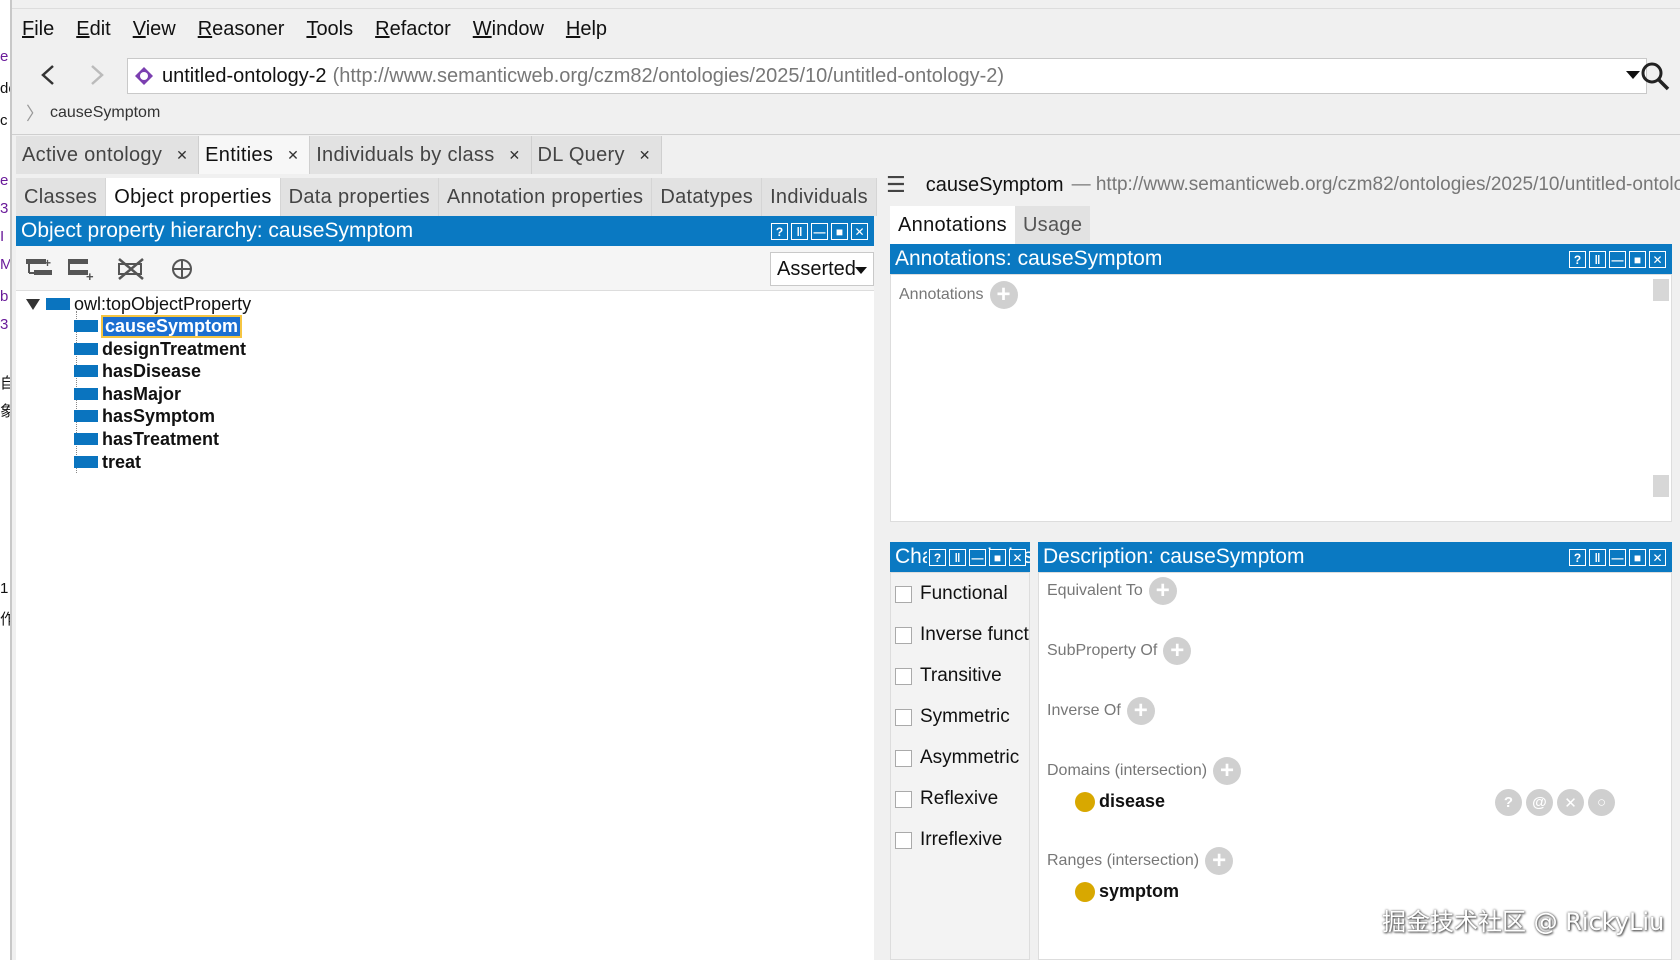 The image size is (1680, 960). I want to click on gutter-char: de, so click(5, 88).